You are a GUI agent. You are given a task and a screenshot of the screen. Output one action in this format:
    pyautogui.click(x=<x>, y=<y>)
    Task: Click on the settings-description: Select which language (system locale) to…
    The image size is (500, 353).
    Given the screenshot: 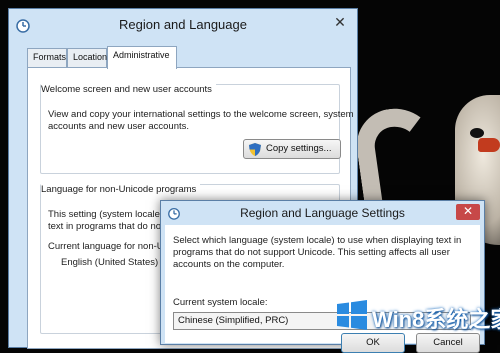 What is the action you would take?
    pyautogui.click(x=317, y=252)
    